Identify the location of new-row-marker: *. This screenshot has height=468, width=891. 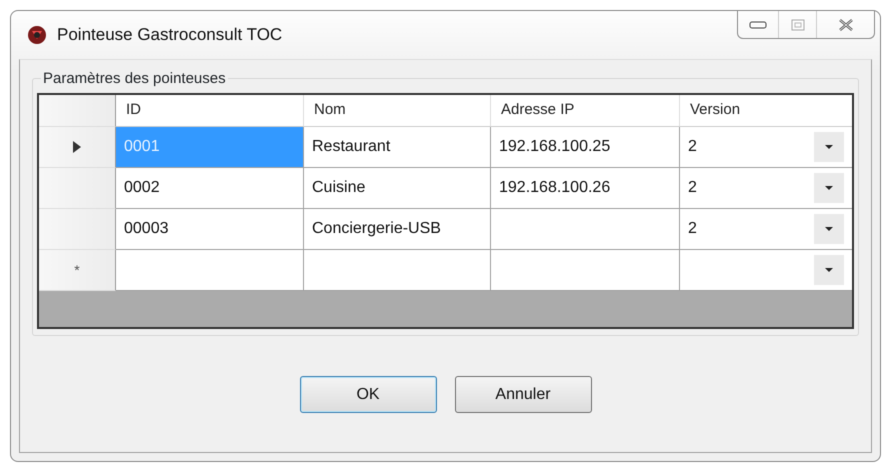
(77, 270).